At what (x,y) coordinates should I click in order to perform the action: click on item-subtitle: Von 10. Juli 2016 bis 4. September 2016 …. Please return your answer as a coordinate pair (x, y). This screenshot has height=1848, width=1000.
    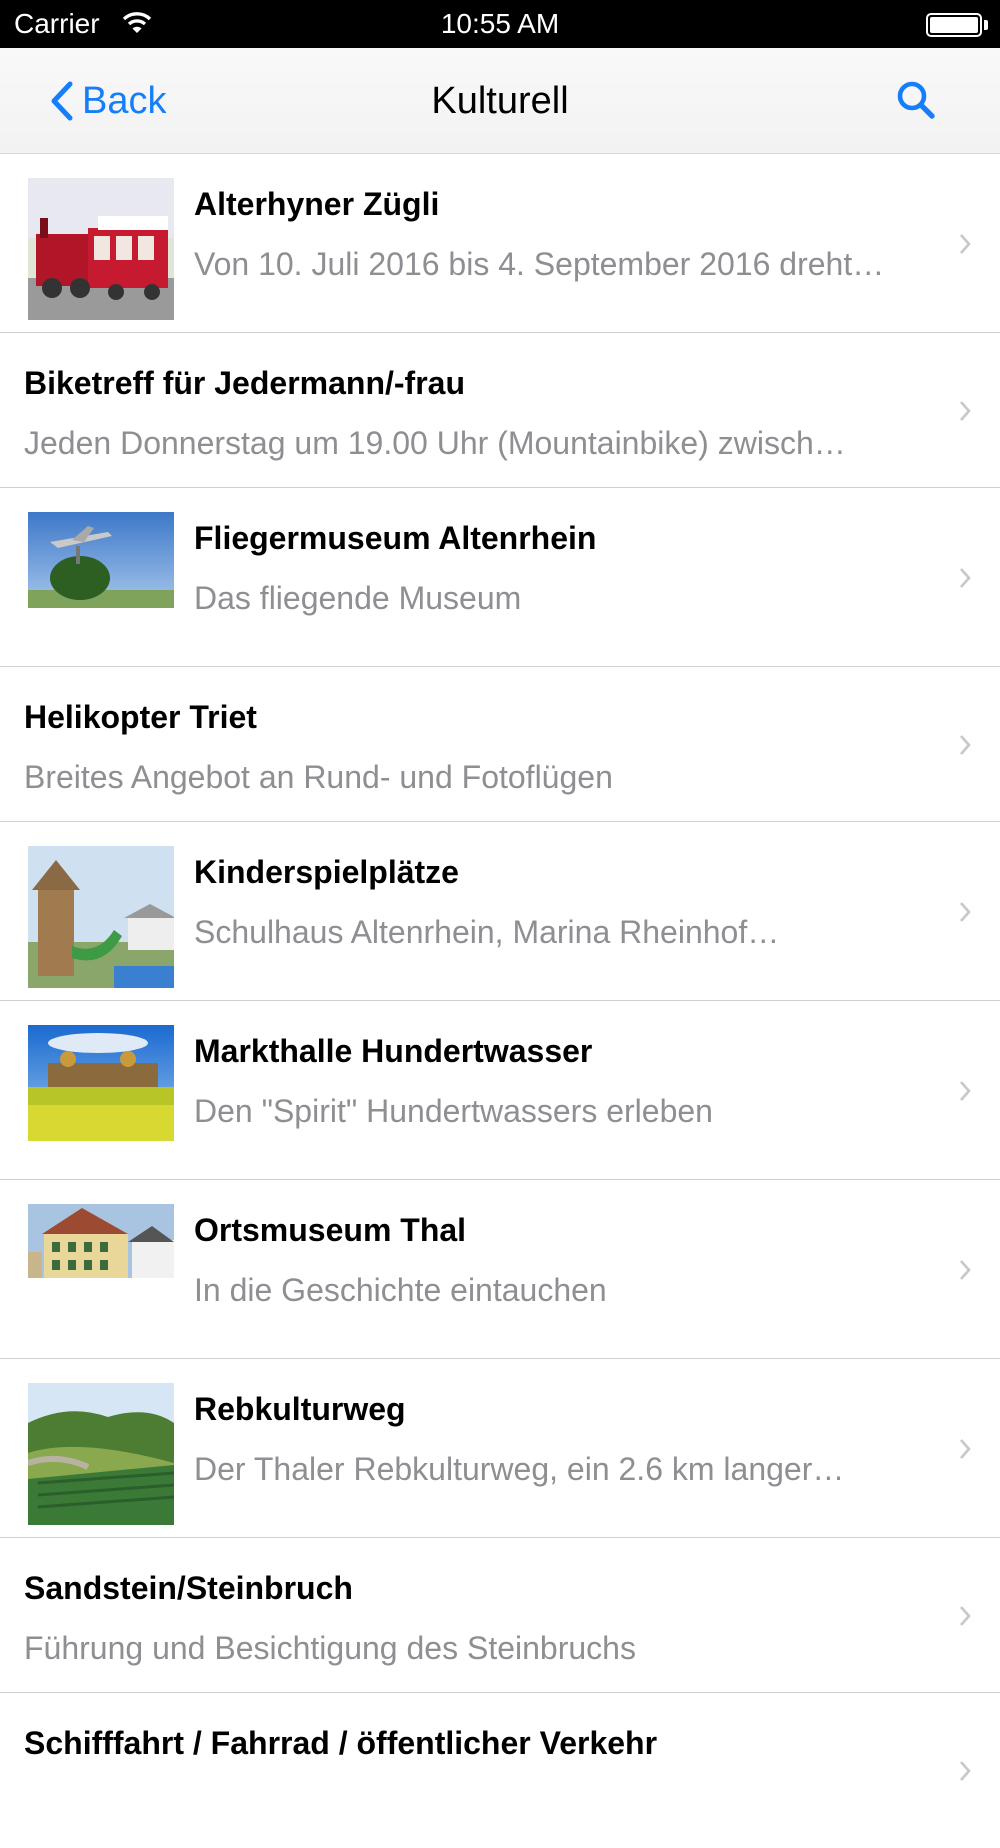
    Looking at the image, I should click on (539, 264).